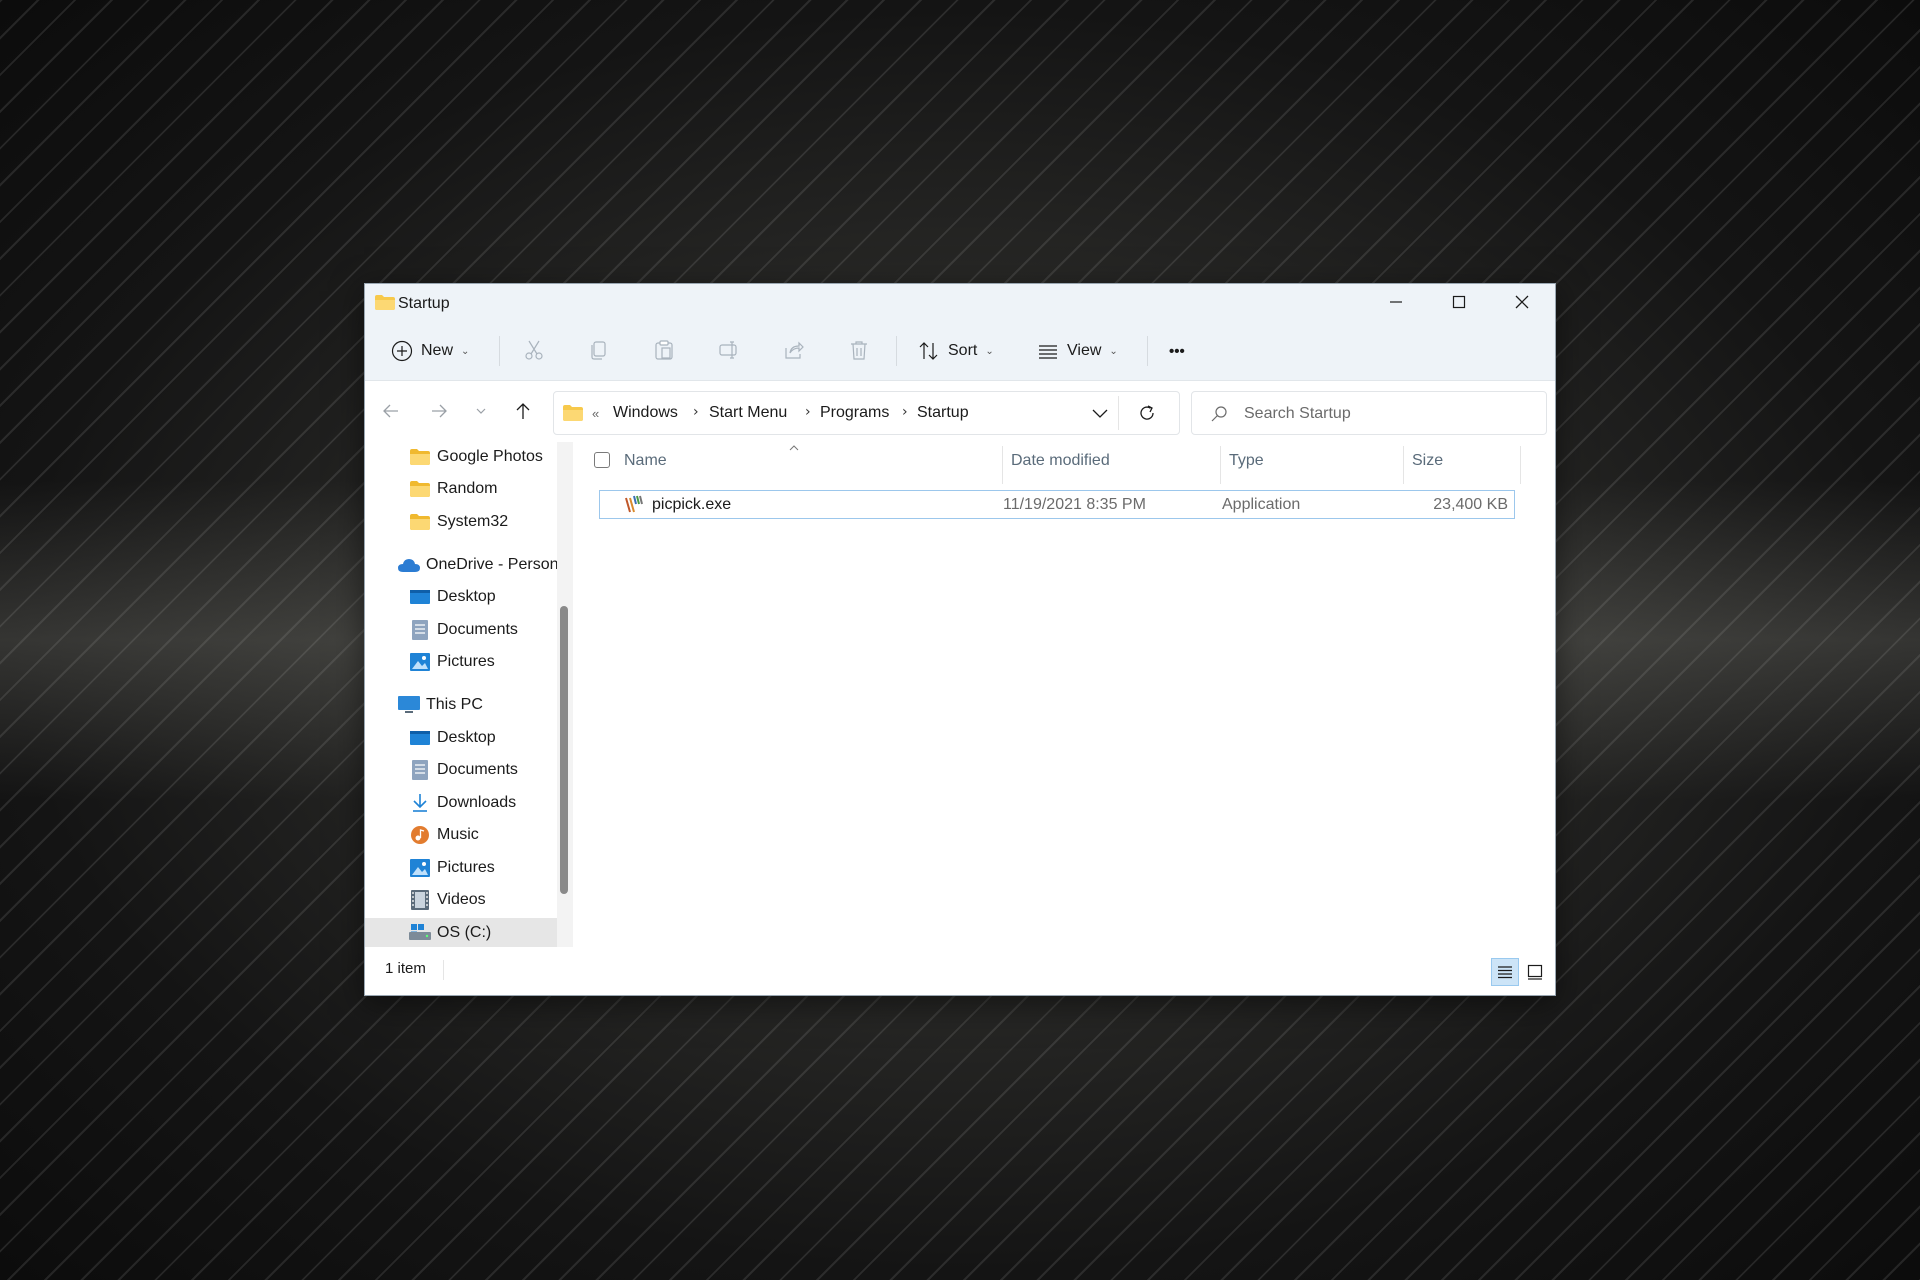 This screenshot has width=1920, height=1280. What do you see at coordinates (1074, 504) in the screenshot?
I see `file-date: 11/19/2021 8:35 PM` at bounding box center [1074, 504].